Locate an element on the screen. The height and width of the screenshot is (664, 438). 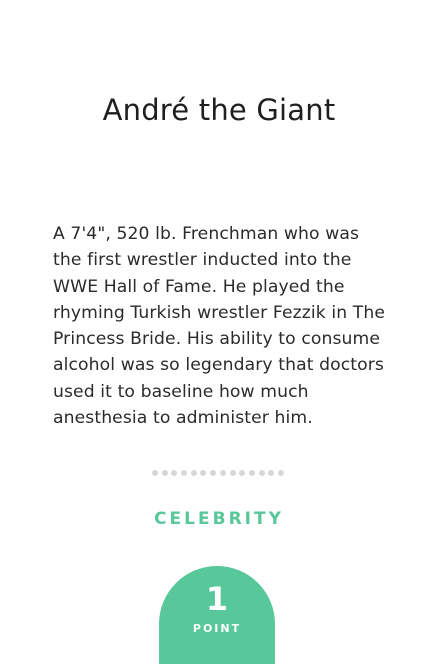
points-label: POINT is located at coordinates (217, 628).